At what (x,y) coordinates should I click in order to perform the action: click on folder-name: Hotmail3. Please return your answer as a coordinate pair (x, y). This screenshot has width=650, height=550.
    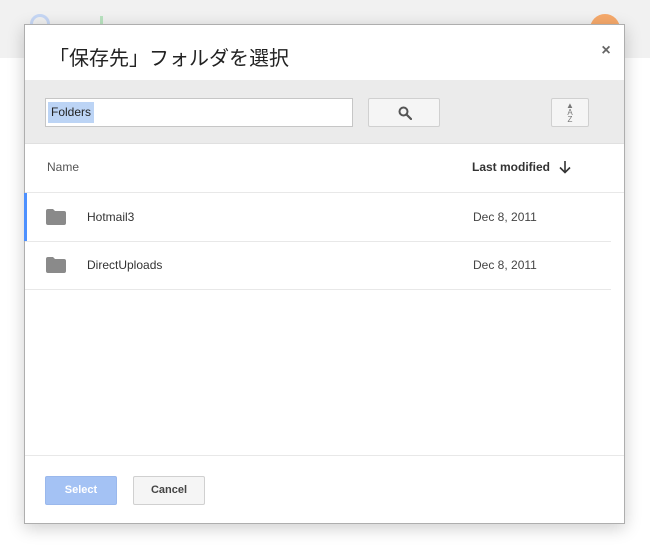
    Looking at the image, I should click on (111, 217).